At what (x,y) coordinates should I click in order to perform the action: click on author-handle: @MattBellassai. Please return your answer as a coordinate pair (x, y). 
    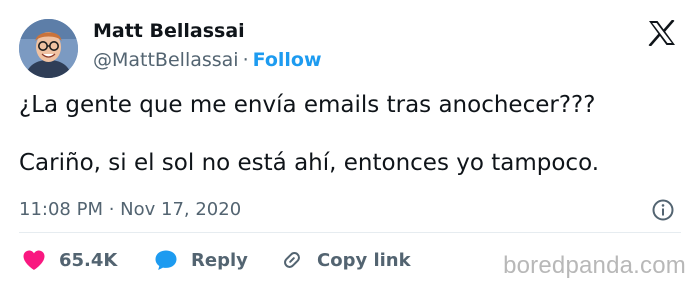
    Looking at the image, I should click on (166, 60).